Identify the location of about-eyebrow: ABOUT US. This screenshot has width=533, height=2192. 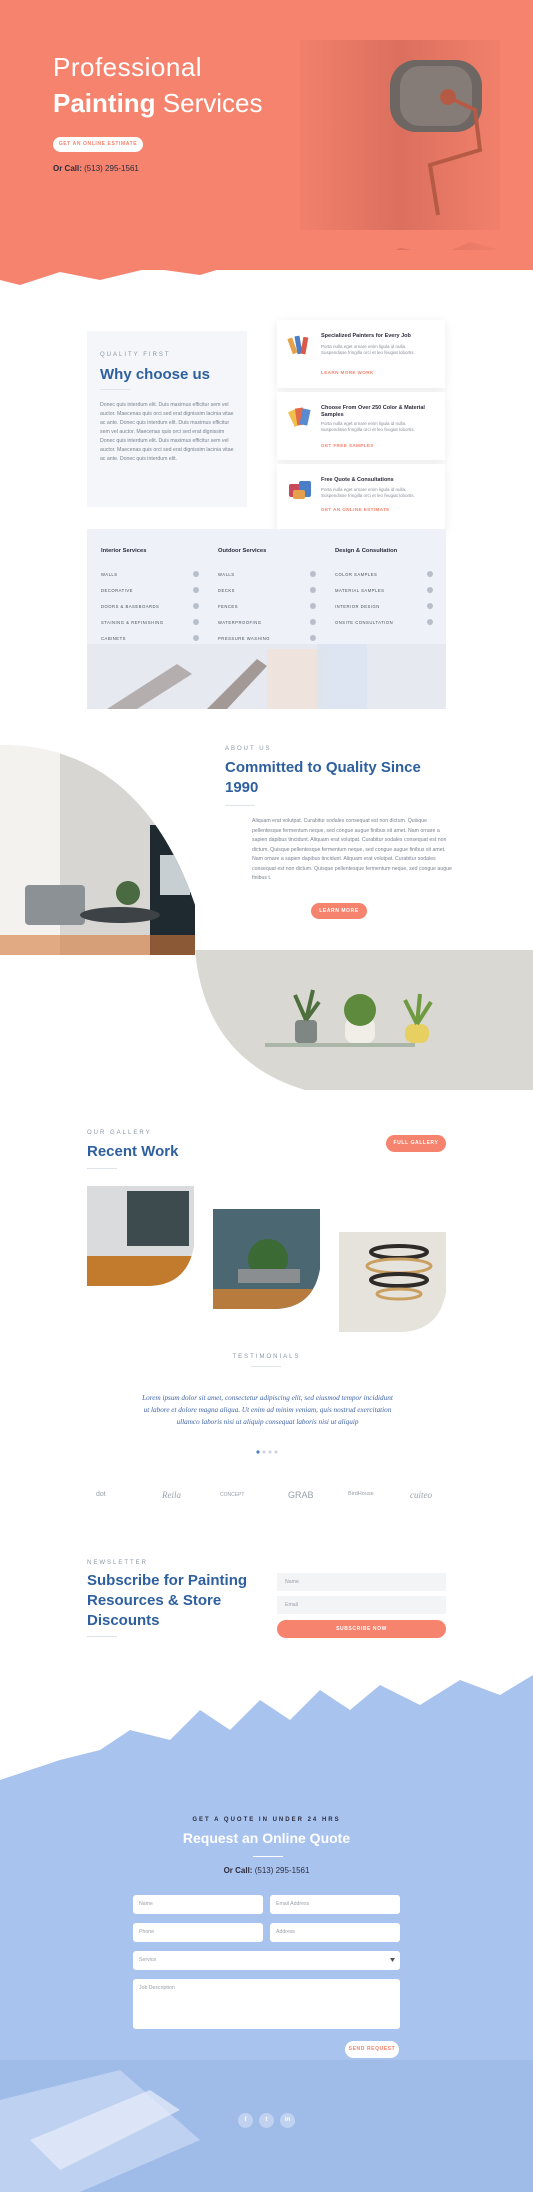
(248, 749).